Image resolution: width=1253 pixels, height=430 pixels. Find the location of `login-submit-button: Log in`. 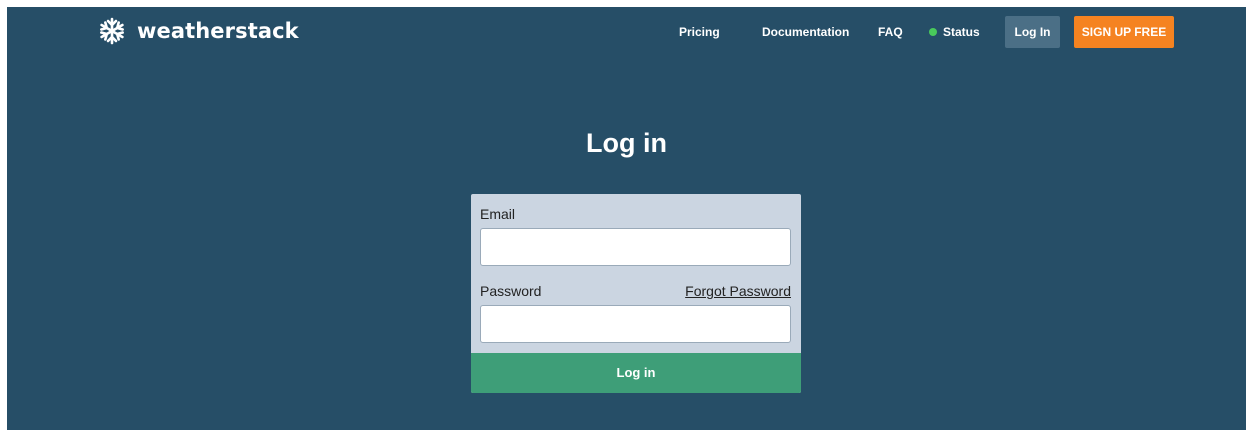

login-submit-button: Log in is located at coordinates (636, 373).